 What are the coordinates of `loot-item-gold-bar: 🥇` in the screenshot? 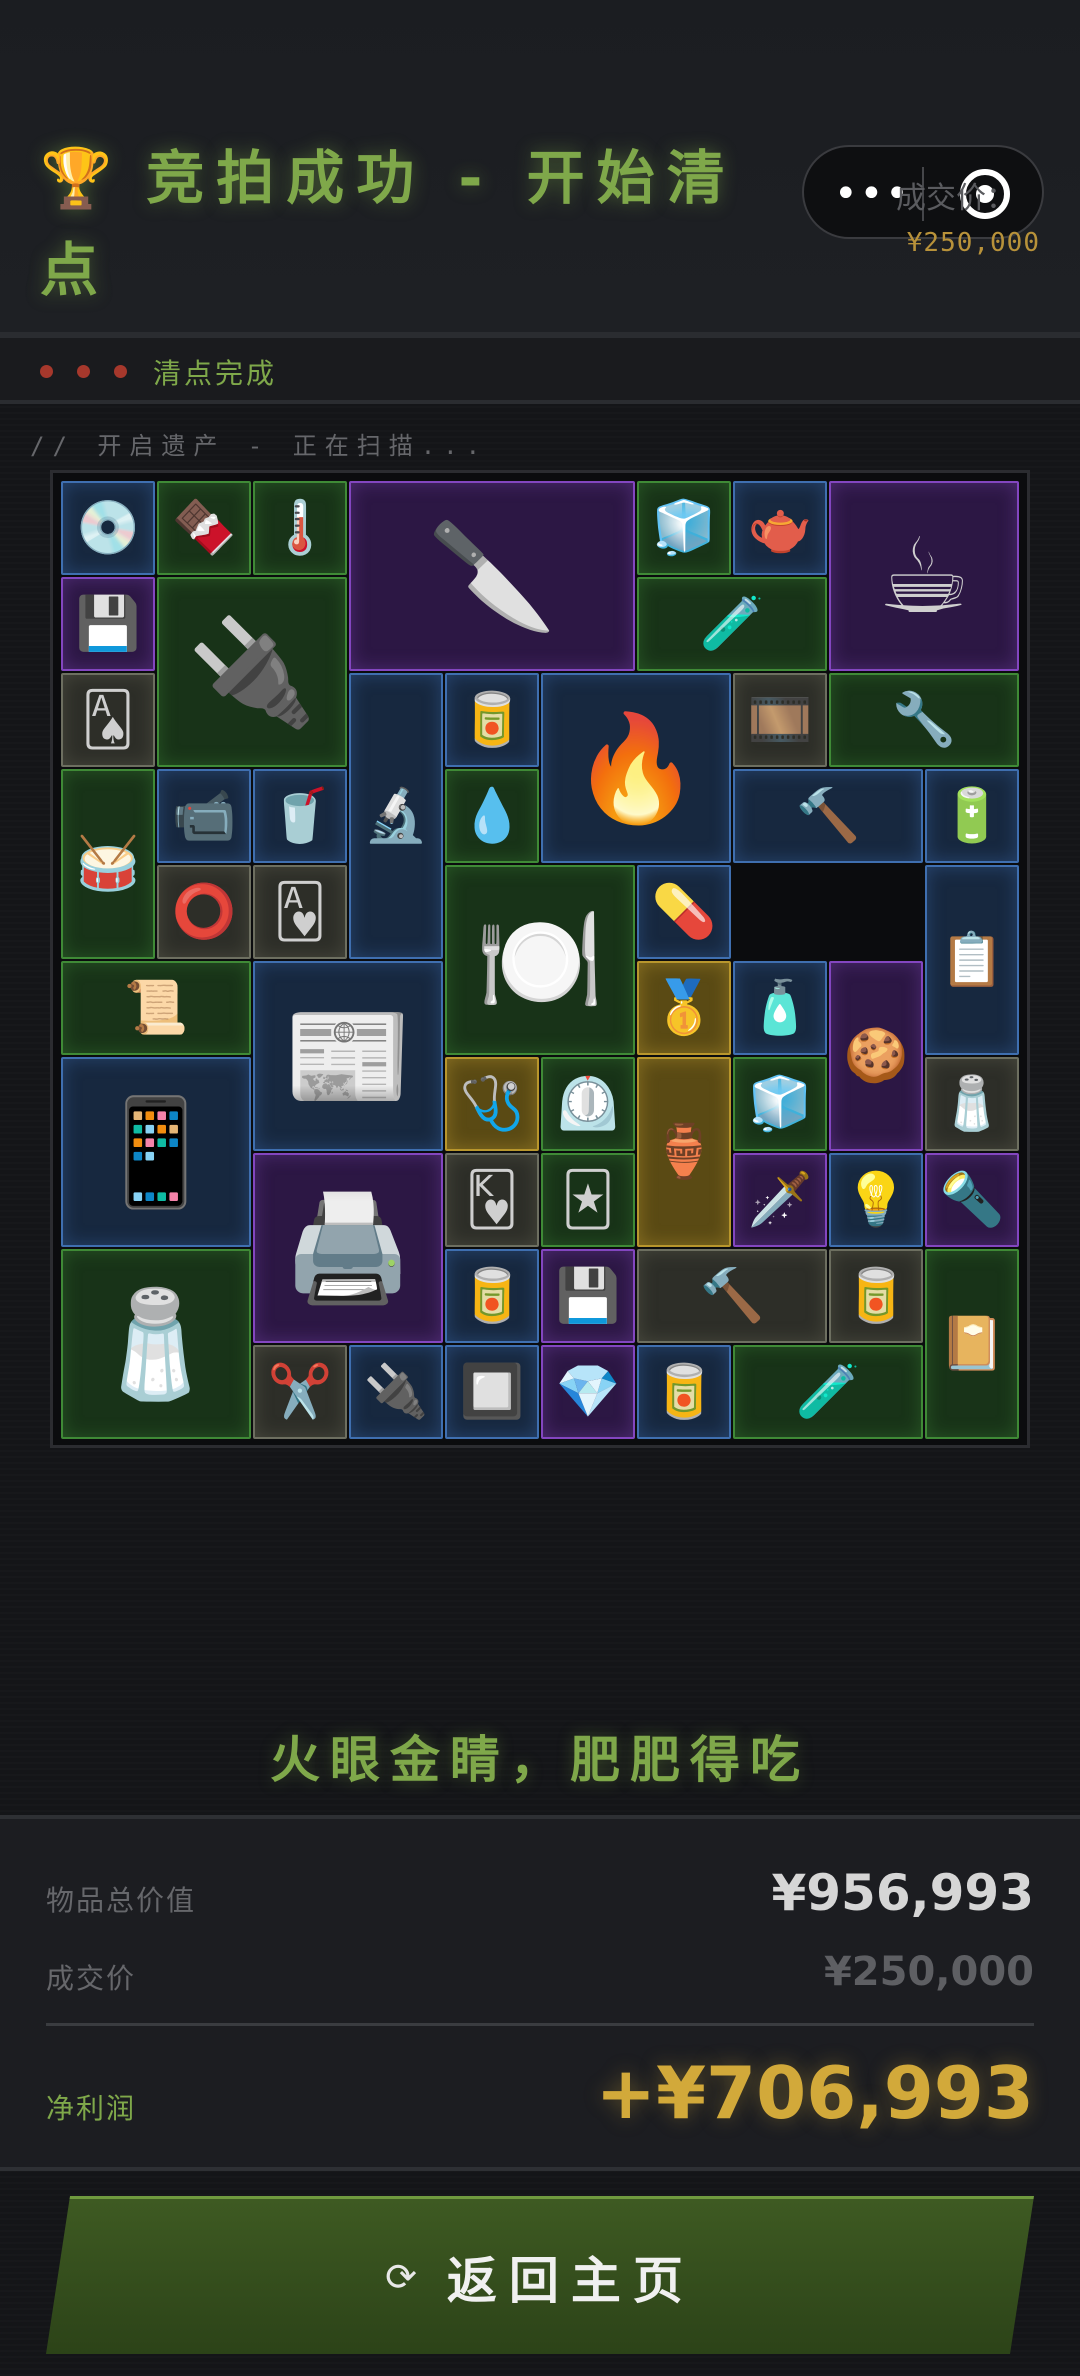 It's located at (684, 1008).